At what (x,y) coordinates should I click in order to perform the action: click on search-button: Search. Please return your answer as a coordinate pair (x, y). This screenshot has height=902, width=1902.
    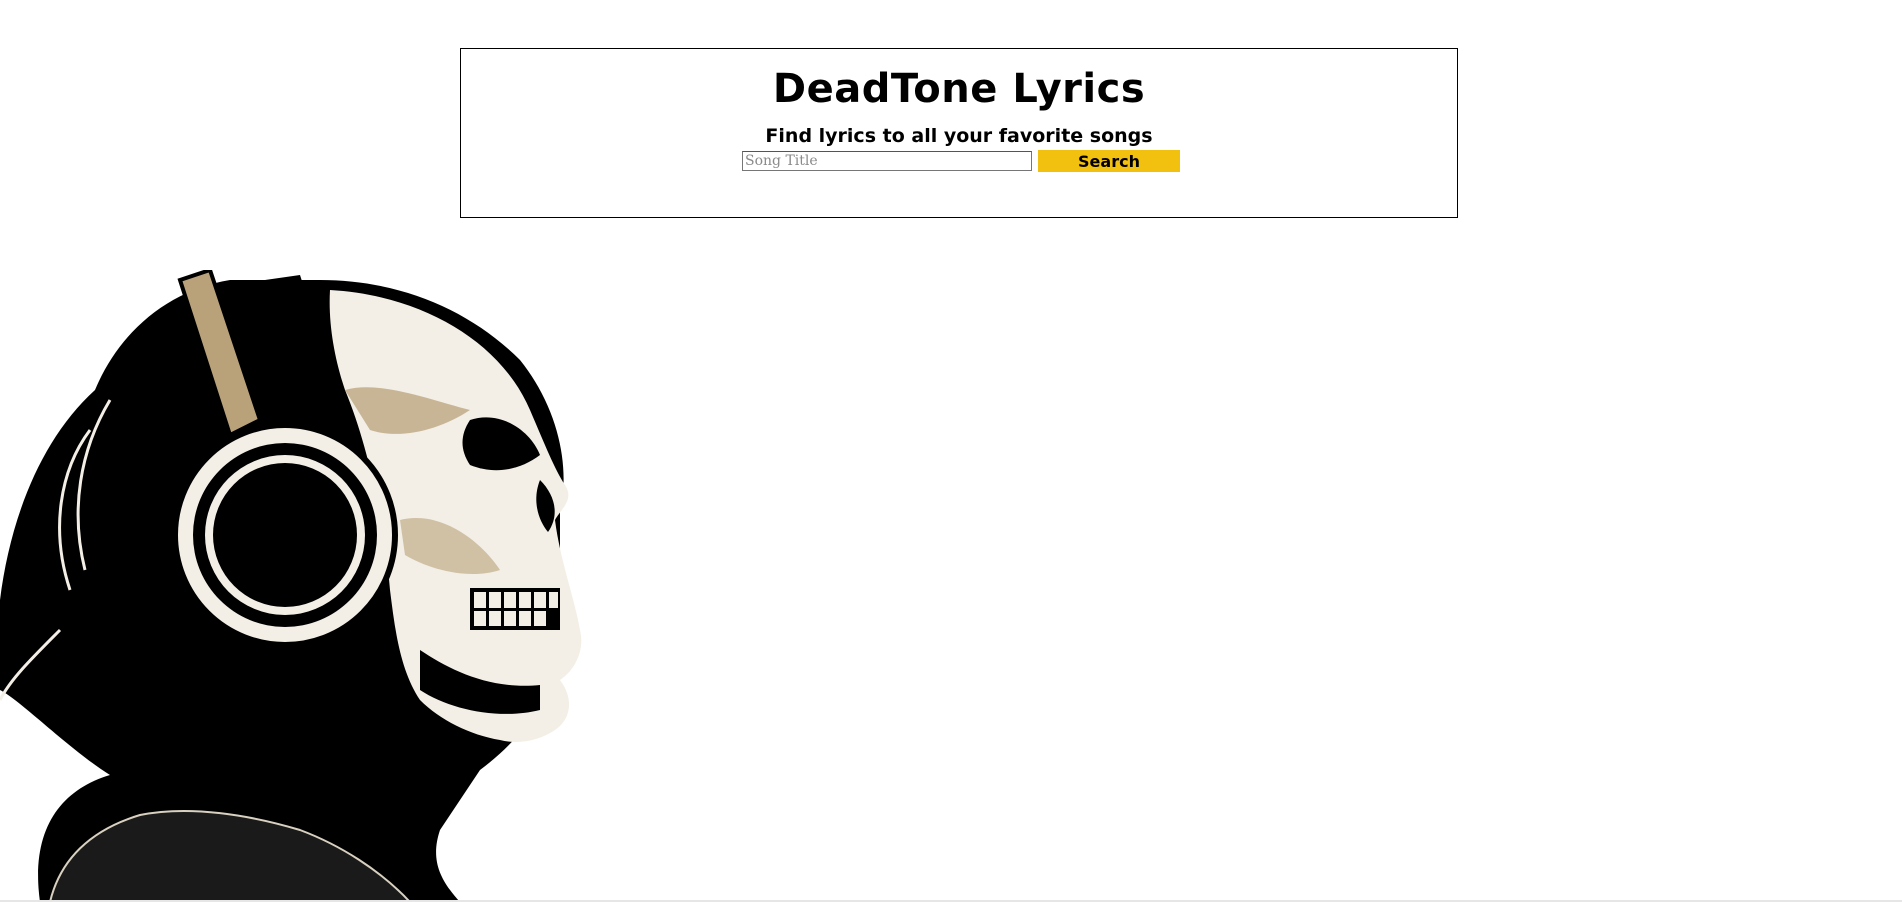
    Looking at the image, I should click on (1109, 161).